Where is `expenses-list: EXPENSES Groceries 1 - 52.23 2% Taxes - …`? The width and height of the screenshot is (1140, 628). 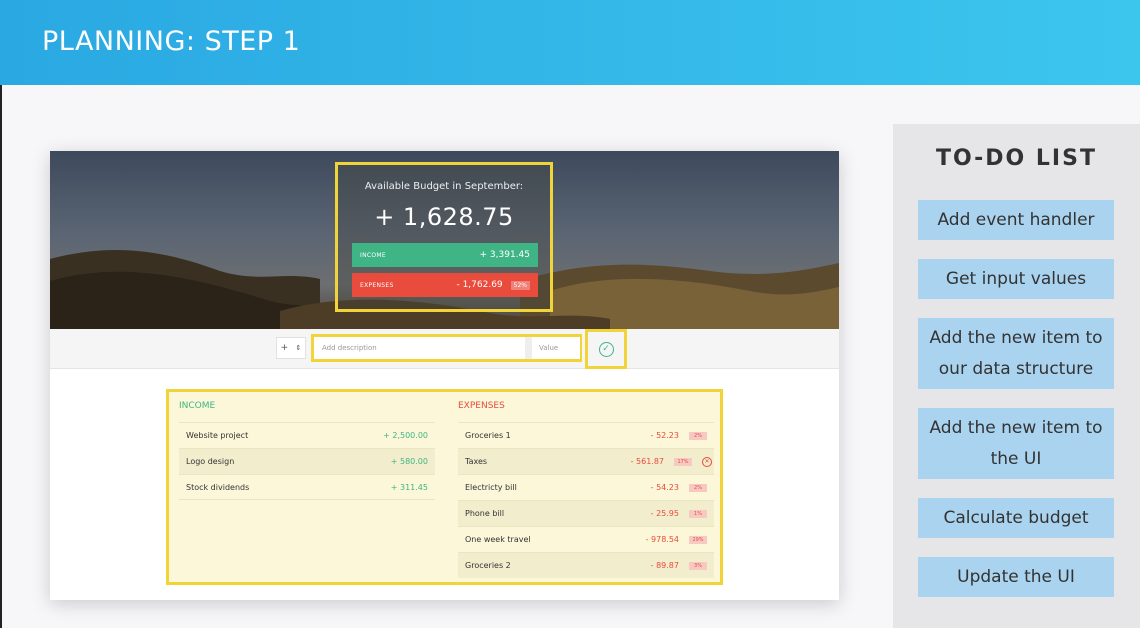
expenses-list: EXPENSES Groceries 1 - 52.23 2% Taxes - … is located at coordinates (586, 485).